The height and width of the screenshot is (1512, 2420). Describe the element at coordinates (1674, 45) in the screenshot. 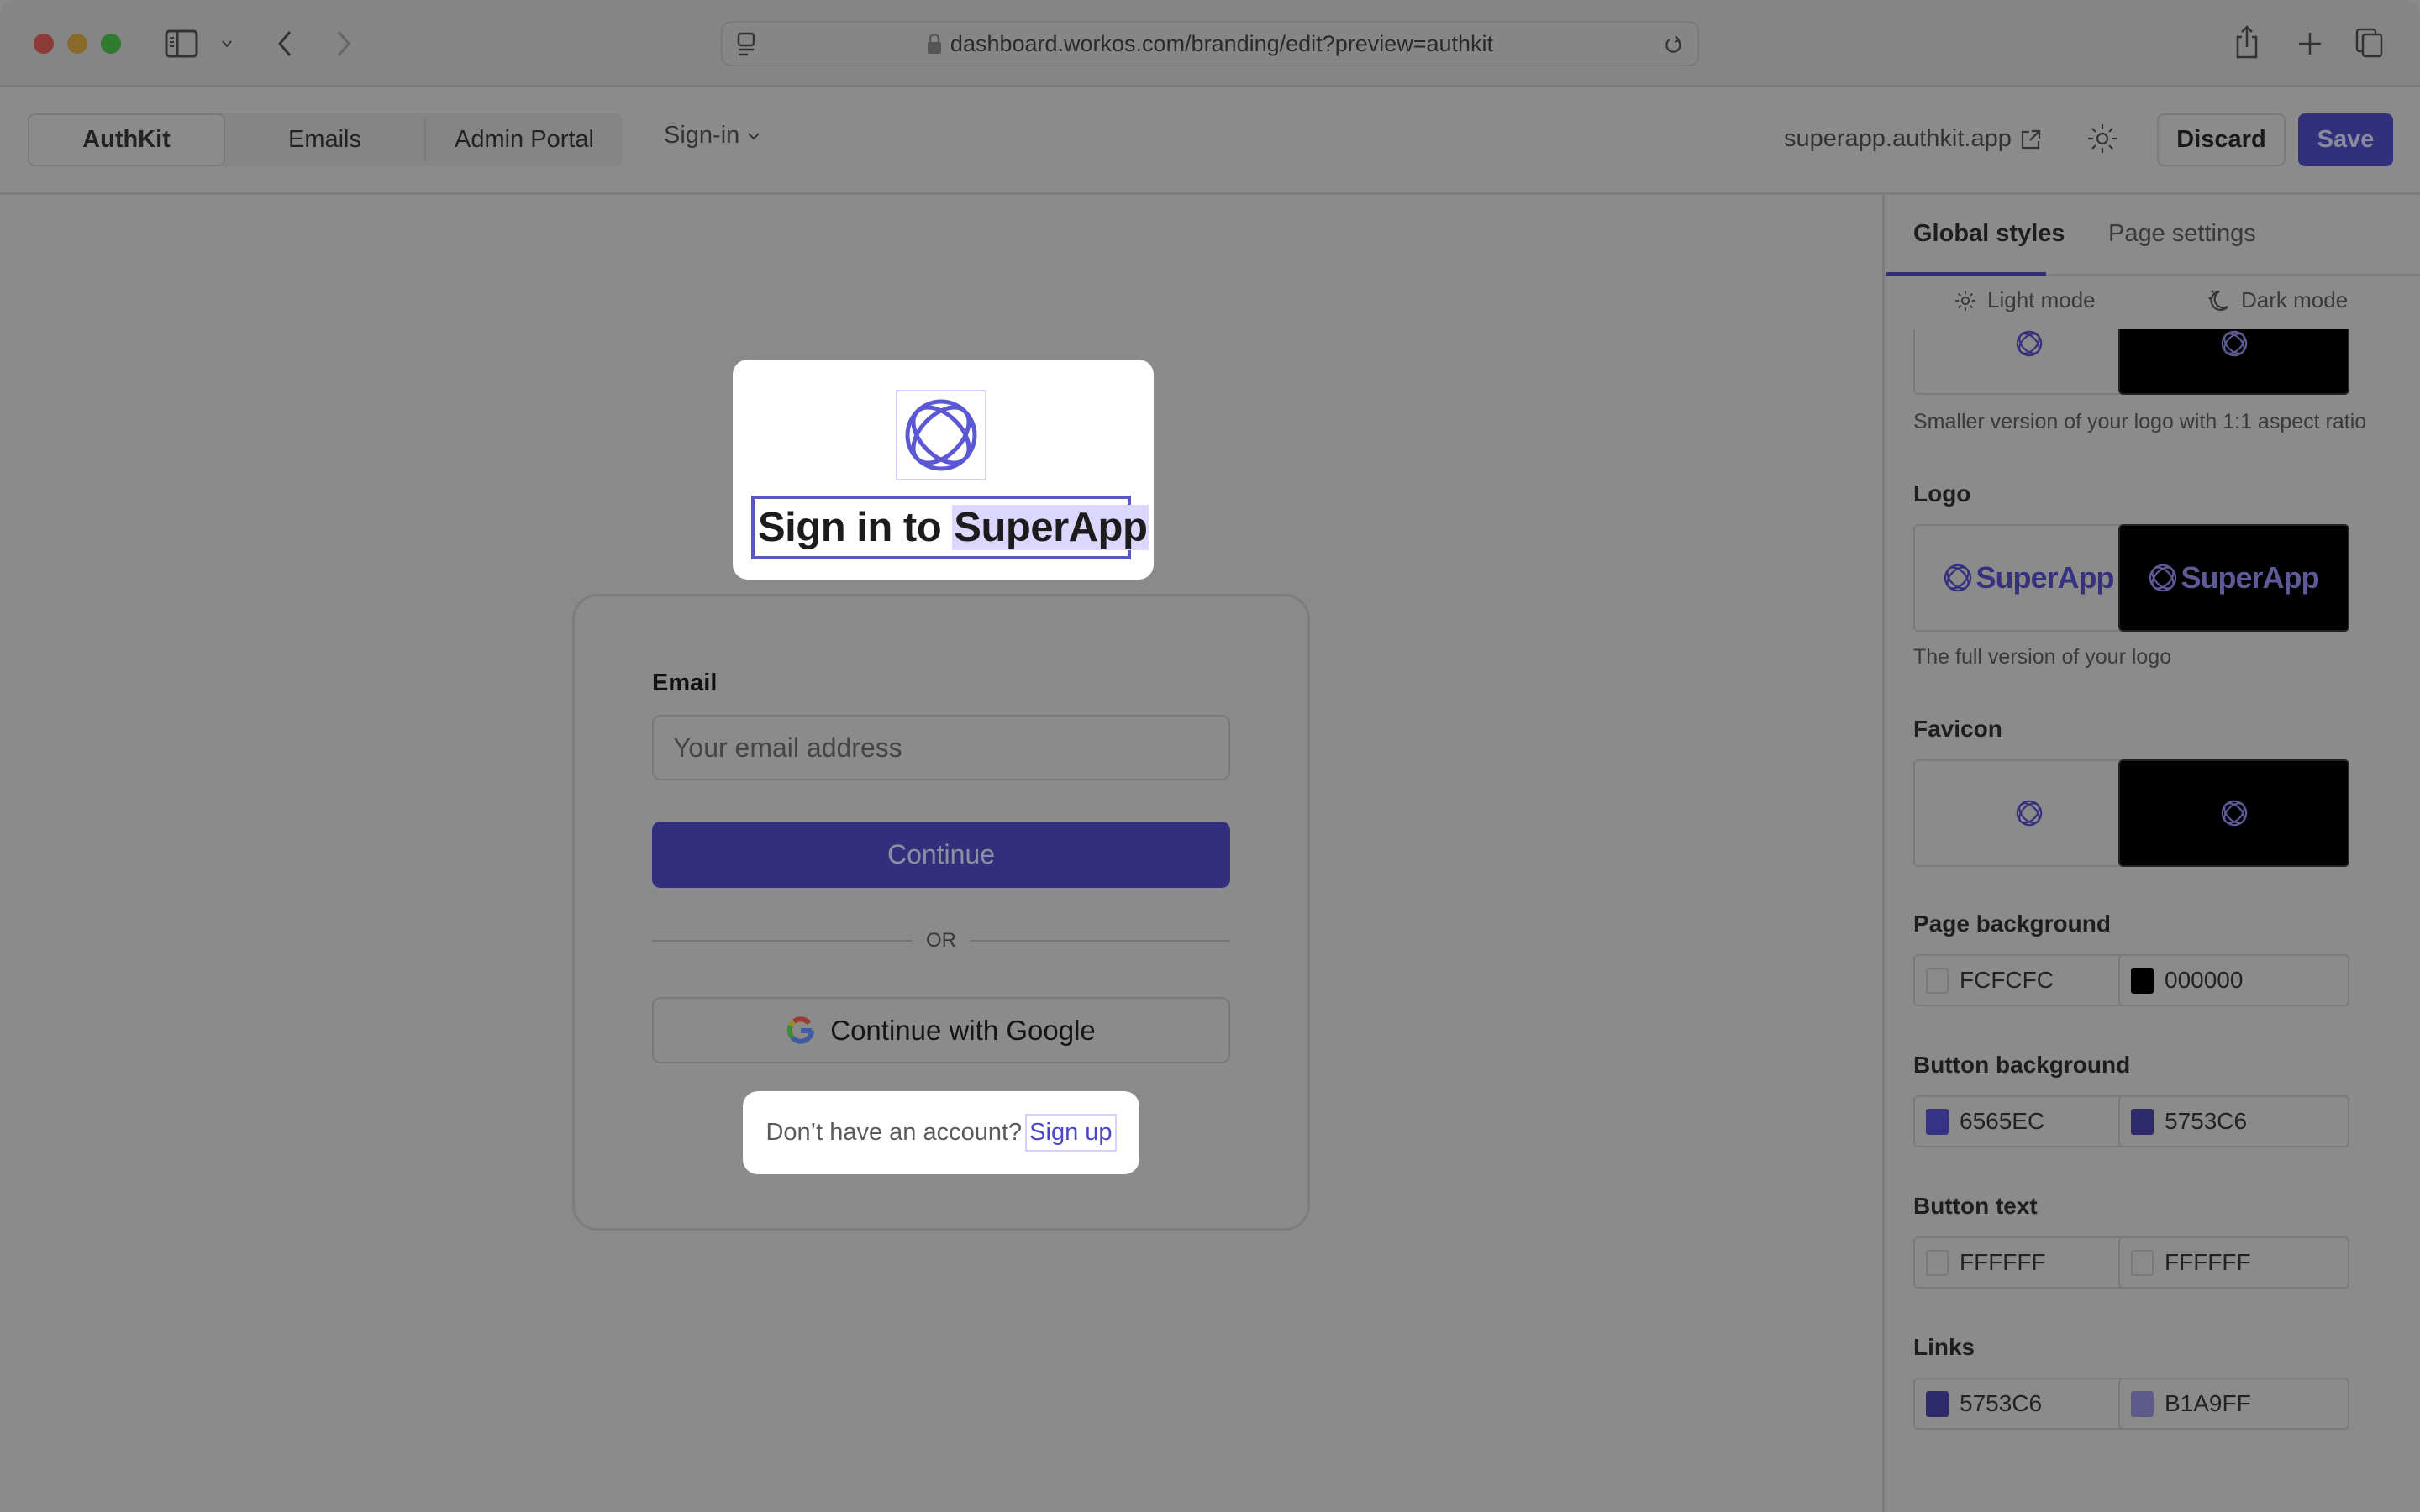

I see `reload-icon` at that location.